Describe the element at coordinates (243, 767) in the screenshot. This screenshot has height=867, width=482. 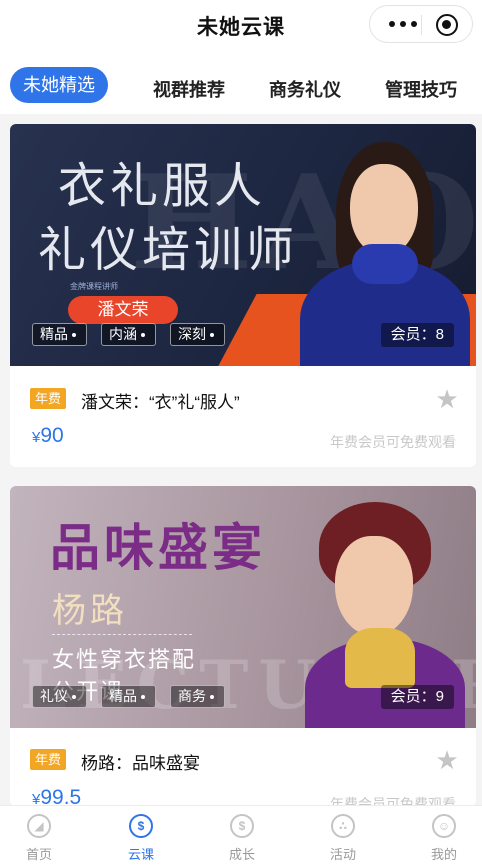
I see `course-info: 年费 杨路：品味盛宴 ★ ¥99.5 年费会员可免费观看` at that location.